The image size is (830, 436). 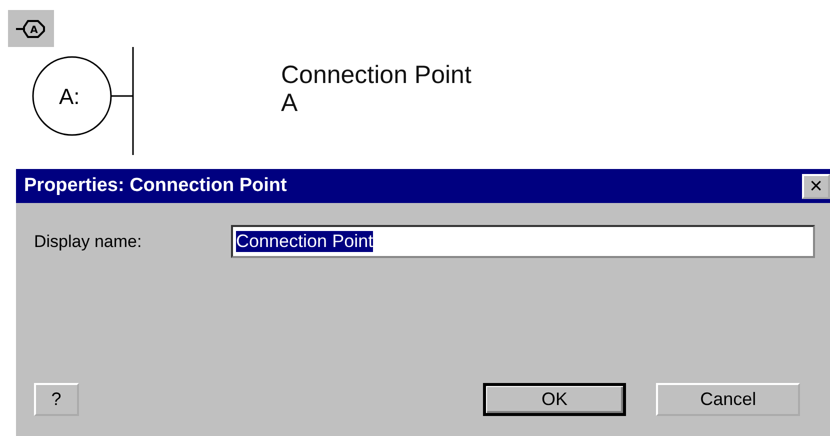 I want to click on display-name-field: Connection Point, so click(x=523, y=241).